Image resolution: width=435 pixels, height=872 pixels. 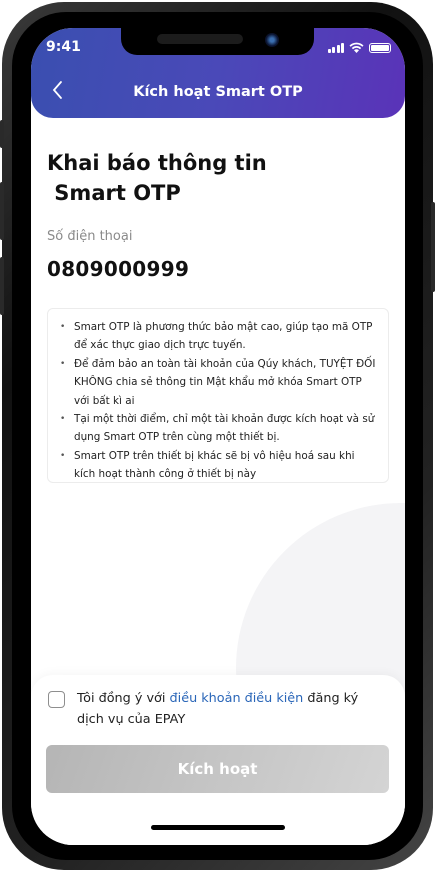 What do you see at coordinates (63, 47) in the screenshot?
I see `status-time: 9:41` at bounding box center [63, 47].